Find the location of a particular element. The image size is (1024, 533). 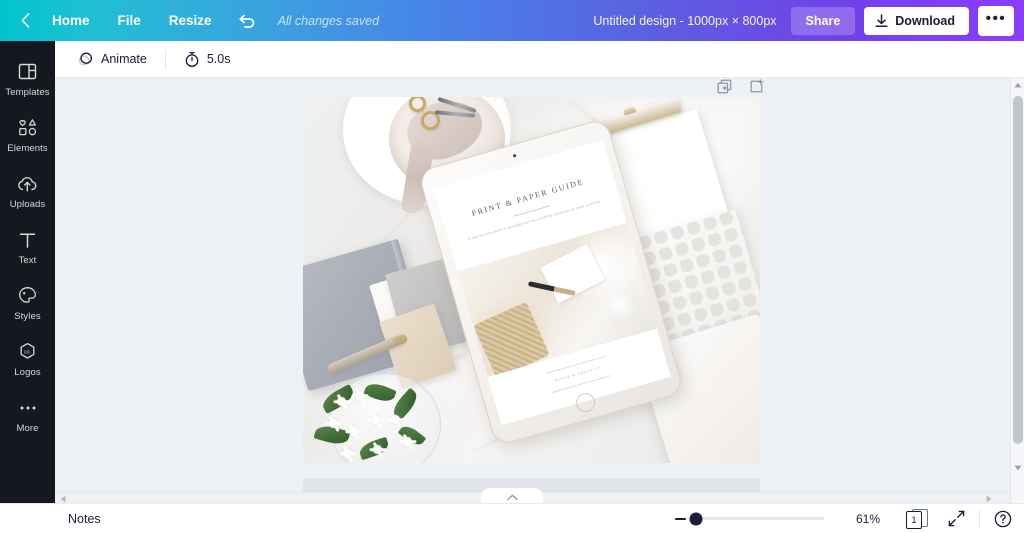

duplicate-page-icon is located at coordinates (724, 86).